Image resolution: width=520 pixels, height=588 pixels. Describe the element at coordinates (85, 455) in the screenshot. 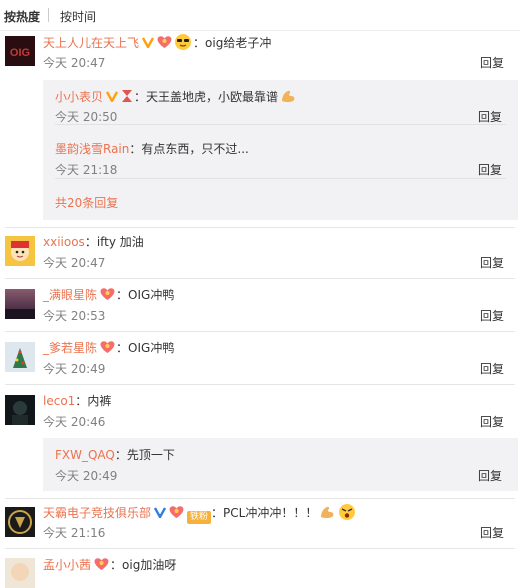

I see `username: FXW_QAQ` at that location.